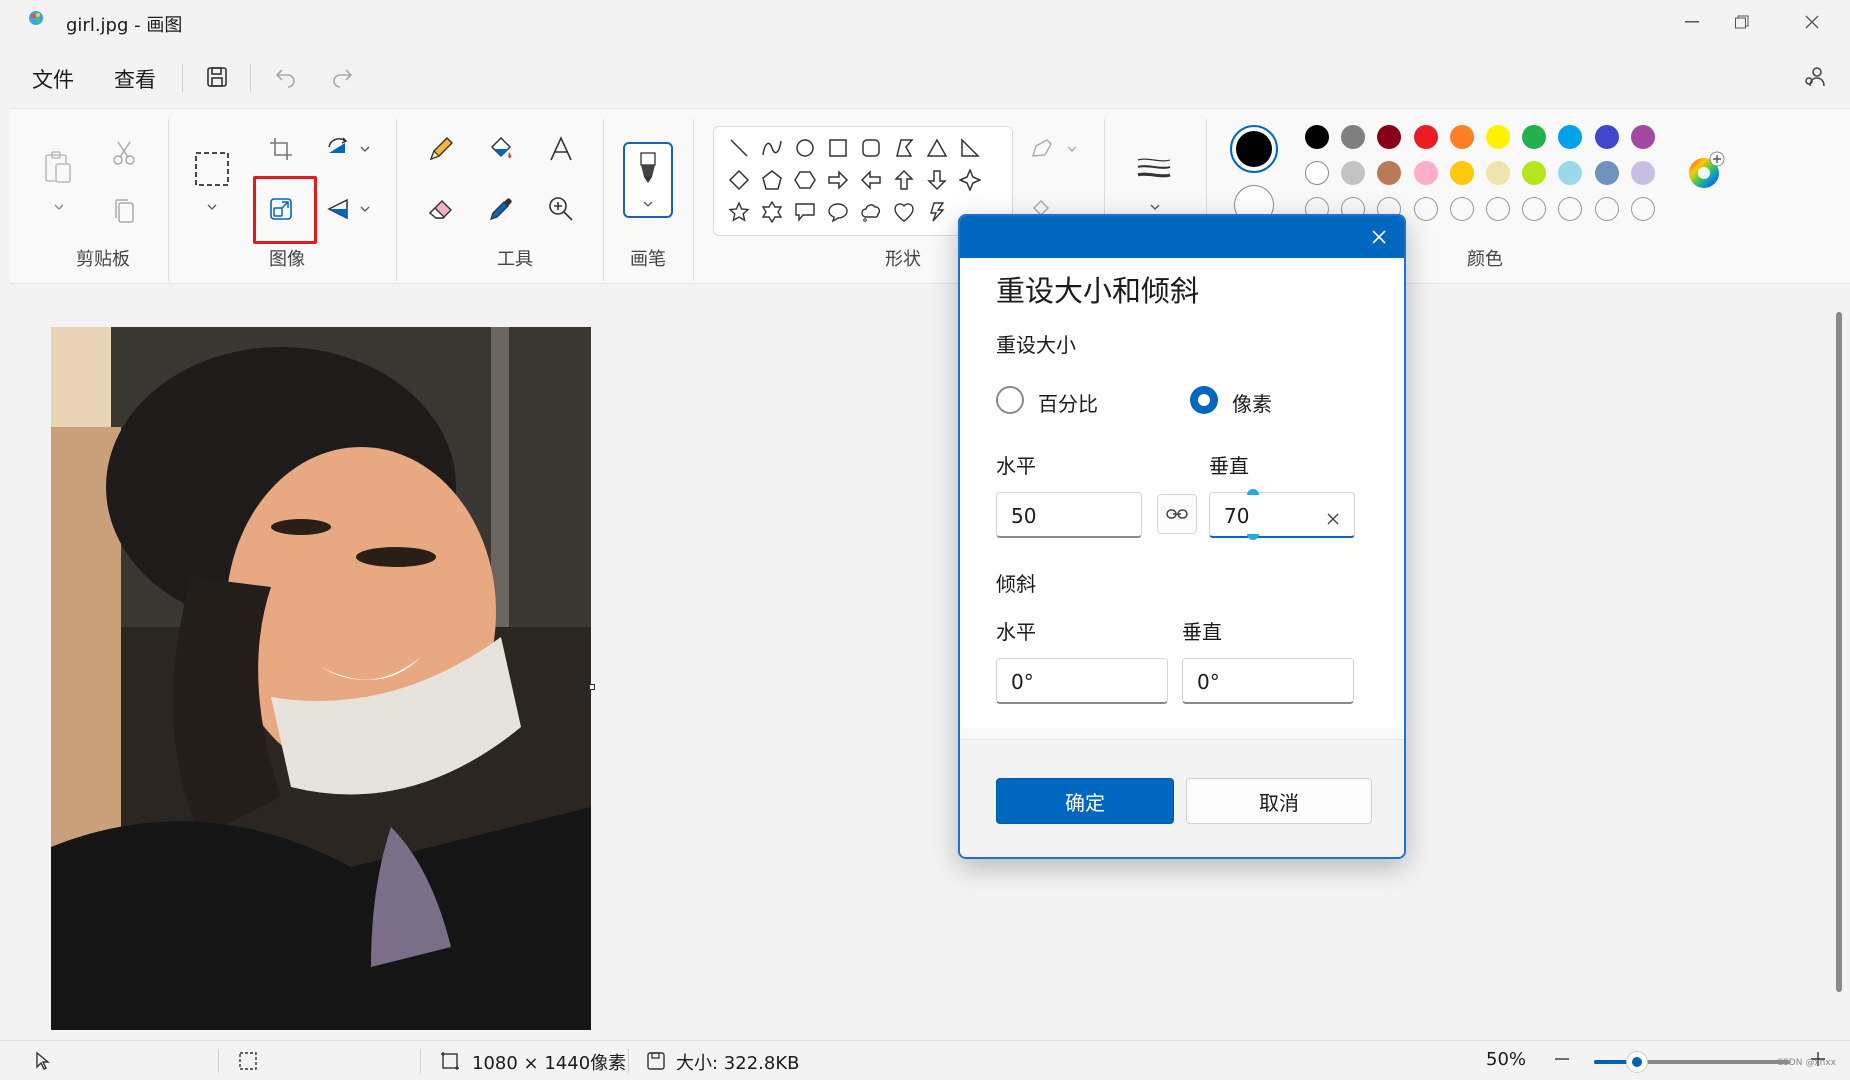  I want to click on rounded-rectangle-shape-icon, so click(871, 148).